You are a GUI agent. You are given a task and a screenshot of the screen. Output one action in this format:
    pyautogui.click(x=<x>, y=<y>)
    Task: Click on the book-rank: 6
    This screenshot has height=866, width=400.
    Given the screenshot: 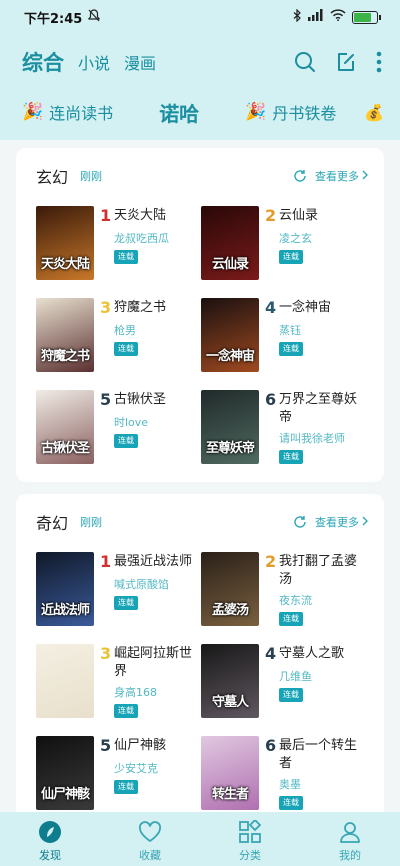 What is the action you would take?
    pyautogui.click(x=271, y=745)
    